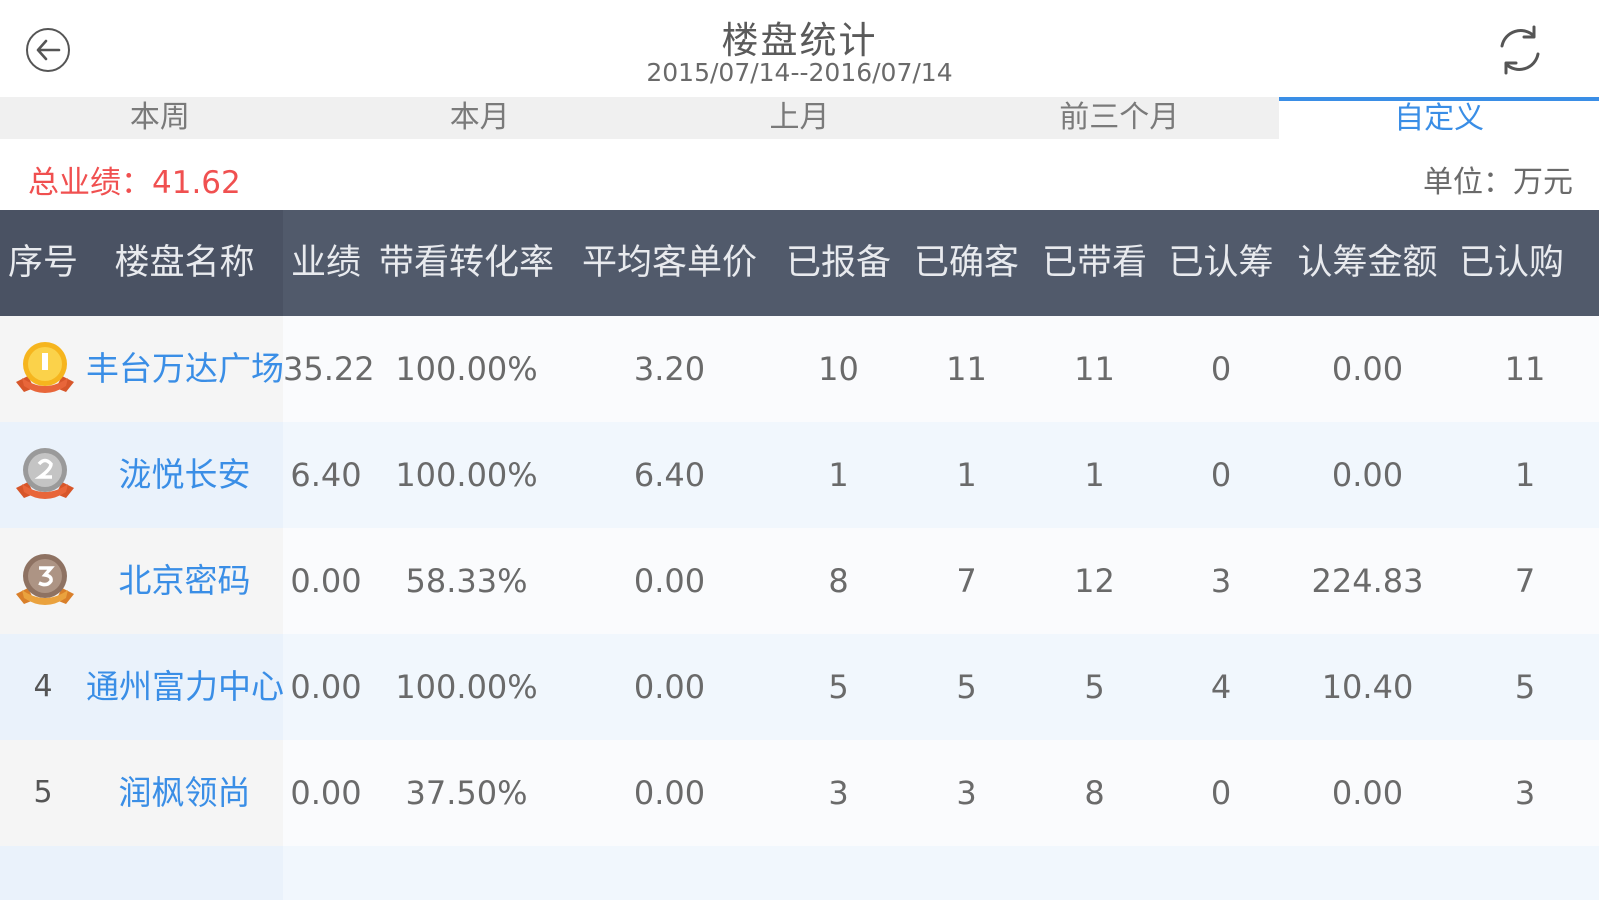 This screenshot has height=900, width=1599. I want to click on col-header-purchased: 已认购, so click(1525, 263).